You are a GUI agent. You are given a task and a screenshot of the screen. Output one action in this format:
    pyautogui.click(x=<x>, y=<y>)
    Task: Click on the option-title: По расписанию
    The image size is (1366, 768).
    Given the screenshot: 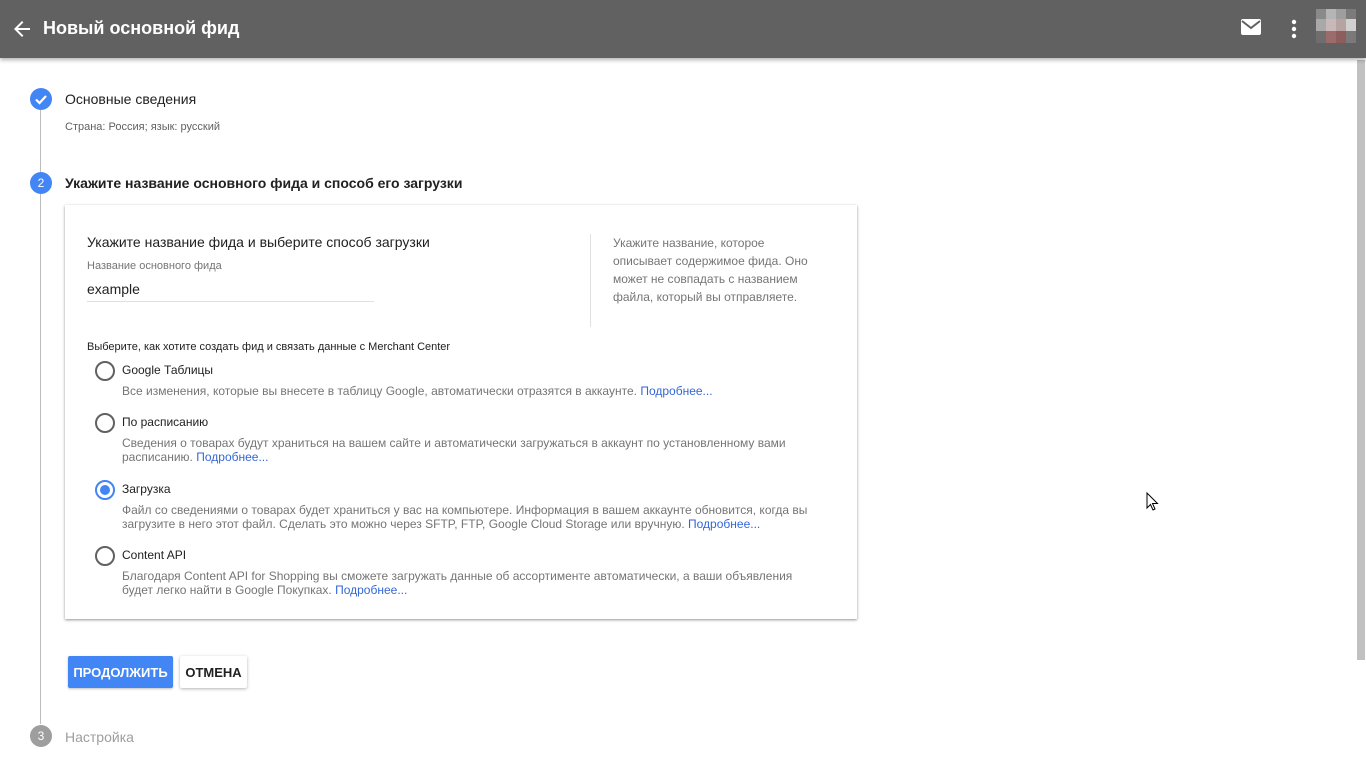 What is the action you would take?
    pyautogui.click(x=165, y=422)
    